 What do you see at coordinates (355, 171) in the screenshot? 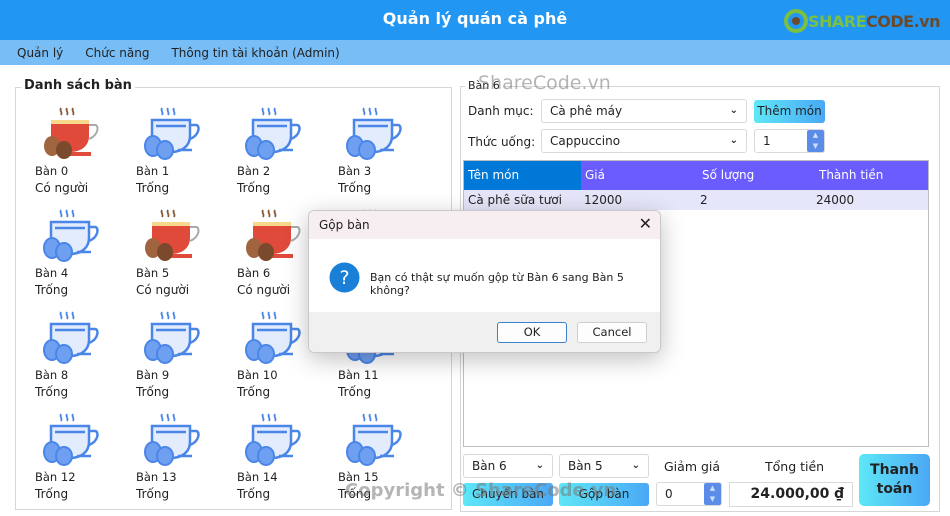
I see `table-name: Bàn 3` at bounding box center [355, 171].